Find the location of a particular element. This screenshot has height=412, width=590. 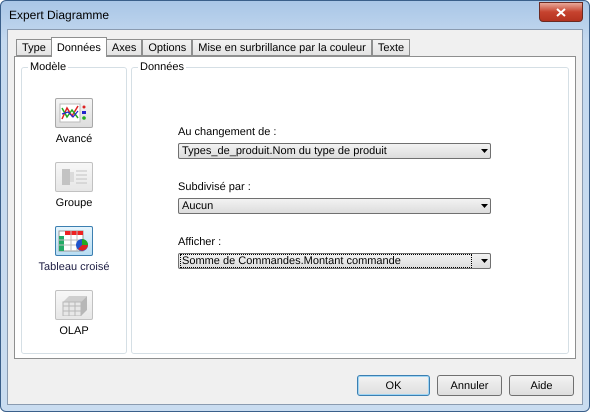

group-title: Données is located at coordinates (162, 67).